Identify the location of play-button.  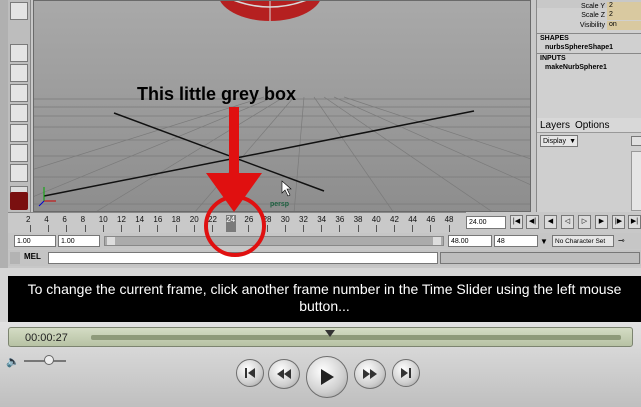
(327, 377).